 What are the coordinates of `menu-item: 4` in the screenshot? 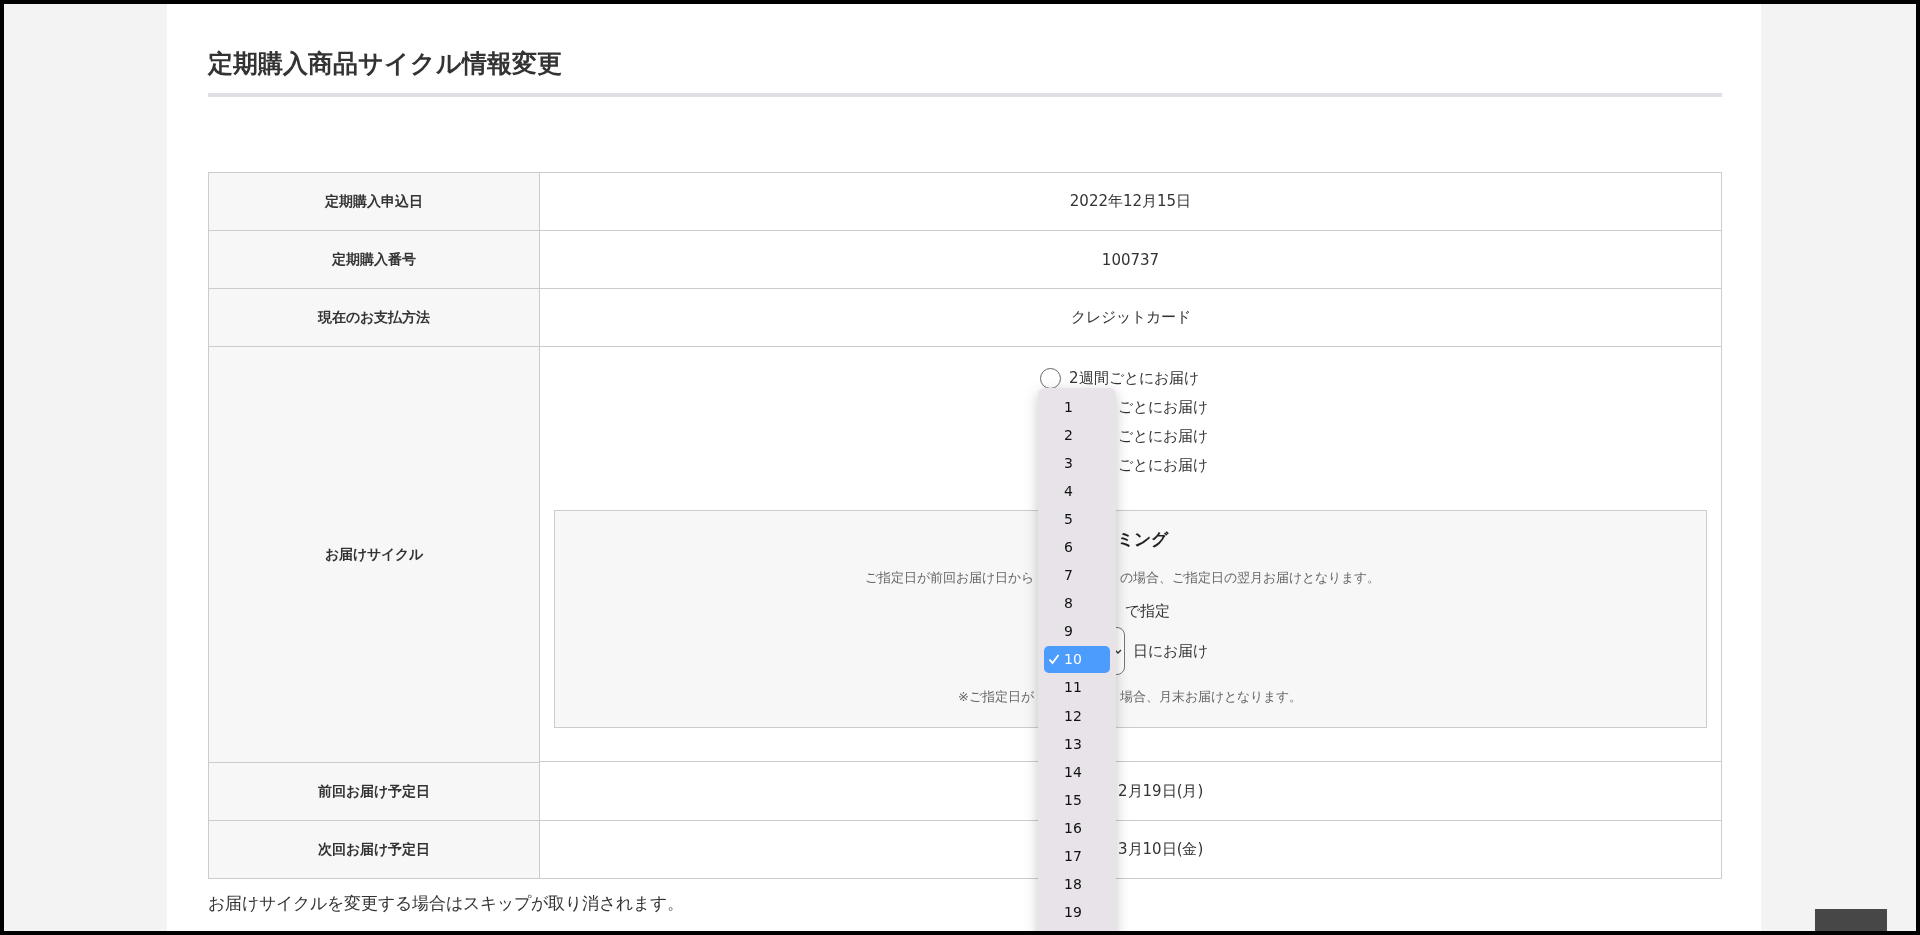 It's located at (1077, 491).